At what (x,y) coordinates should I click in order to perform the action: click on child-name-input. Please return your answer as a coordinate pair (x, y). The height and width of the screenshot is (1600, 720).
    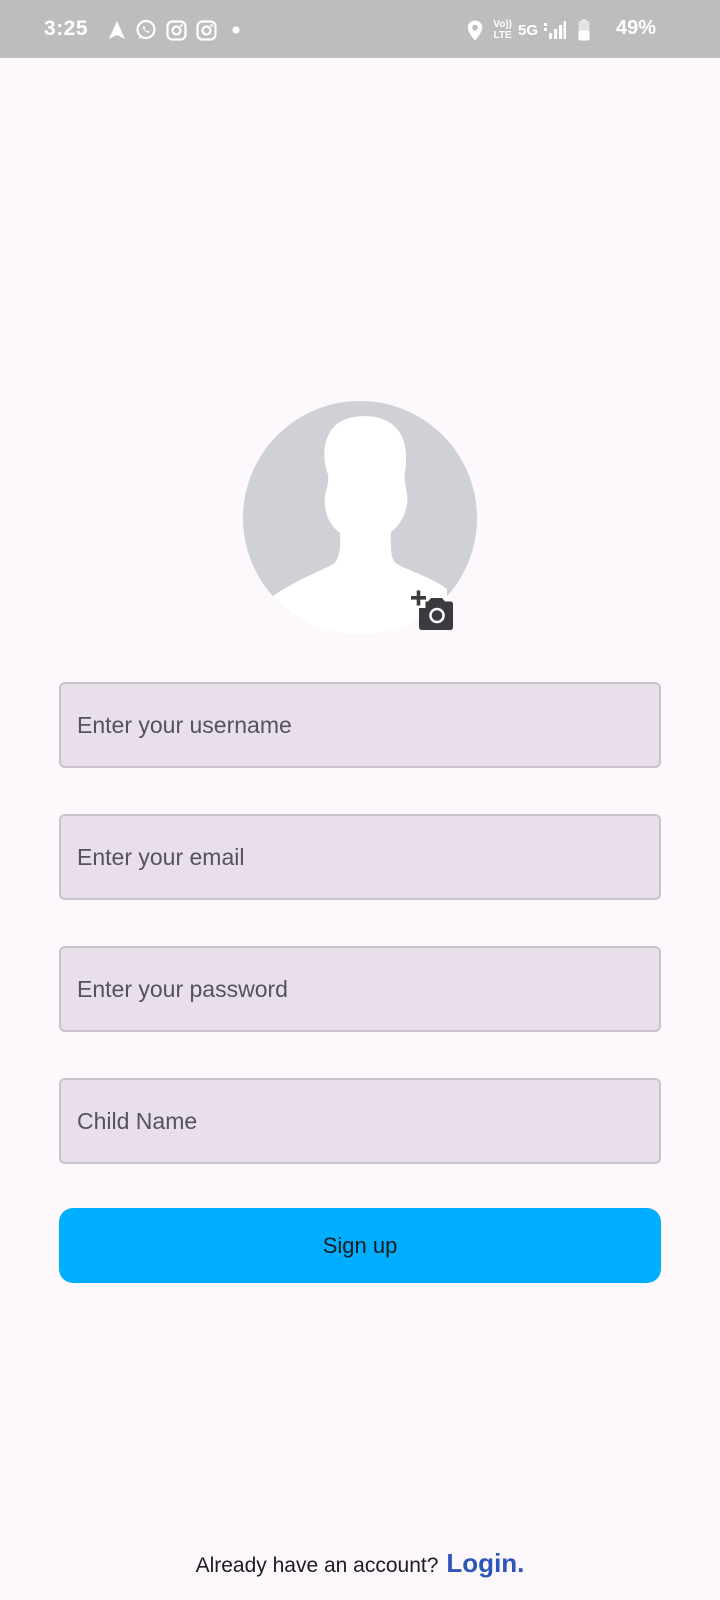
    Looking at the image, I should click on (360, 1121).